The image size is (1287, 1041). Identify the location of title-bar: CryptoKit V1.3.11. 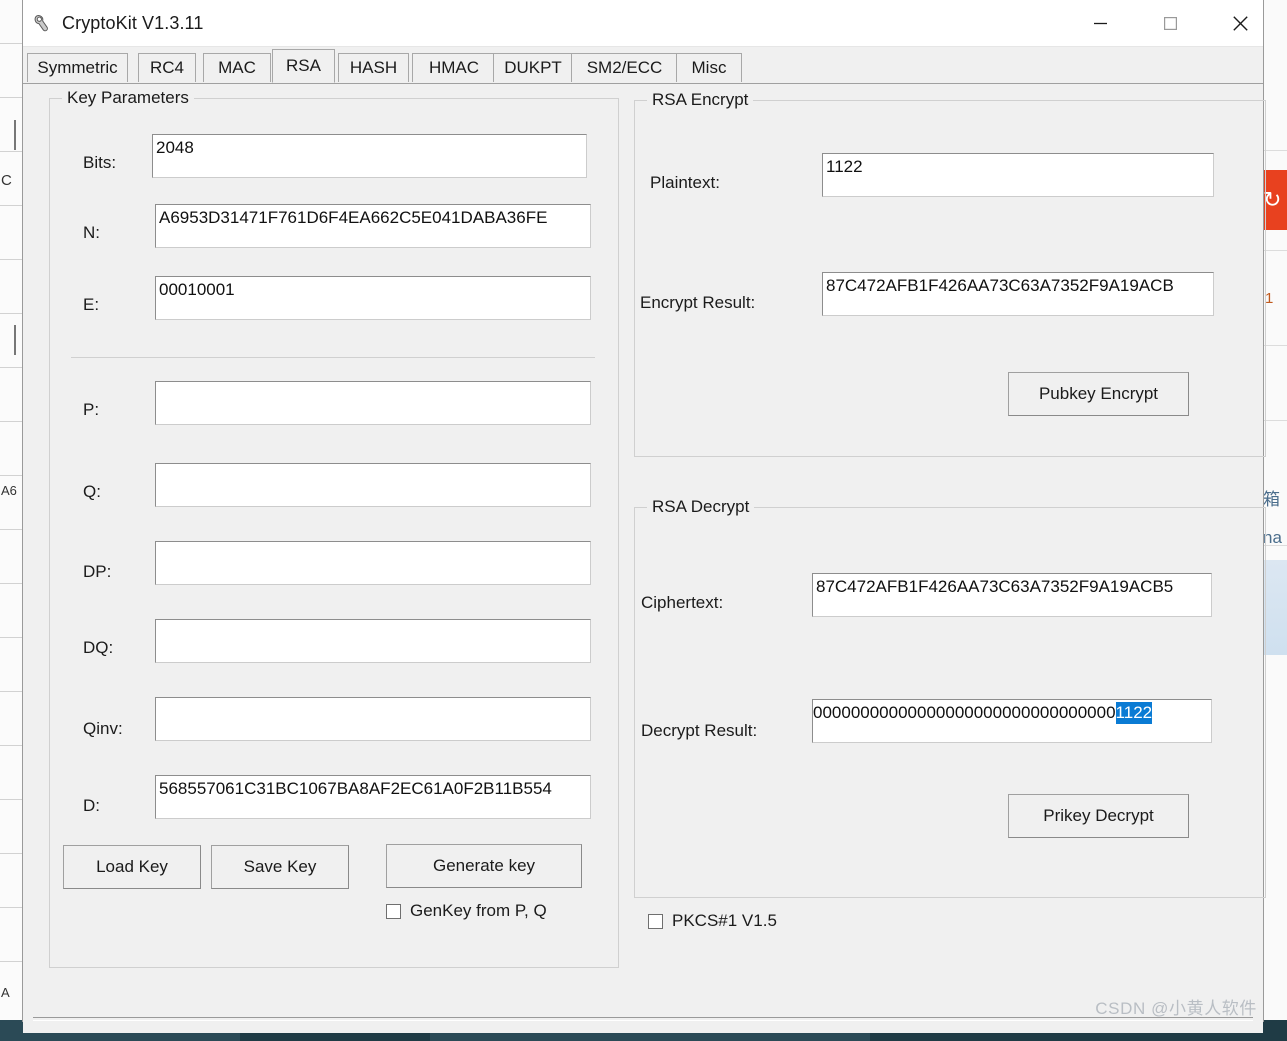
(643, 23).